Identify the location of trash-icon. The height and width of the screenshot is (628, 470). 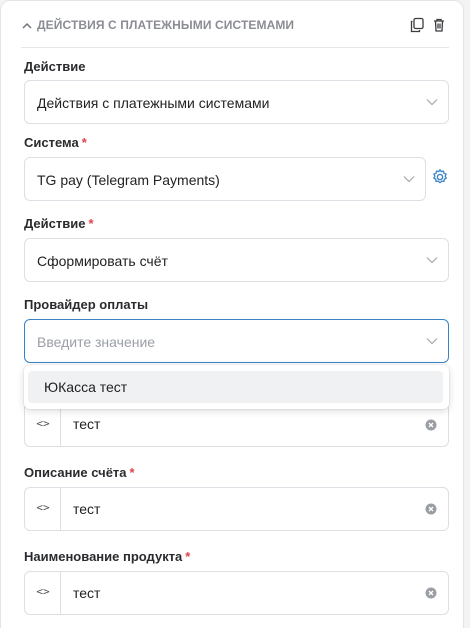
(439, 25).